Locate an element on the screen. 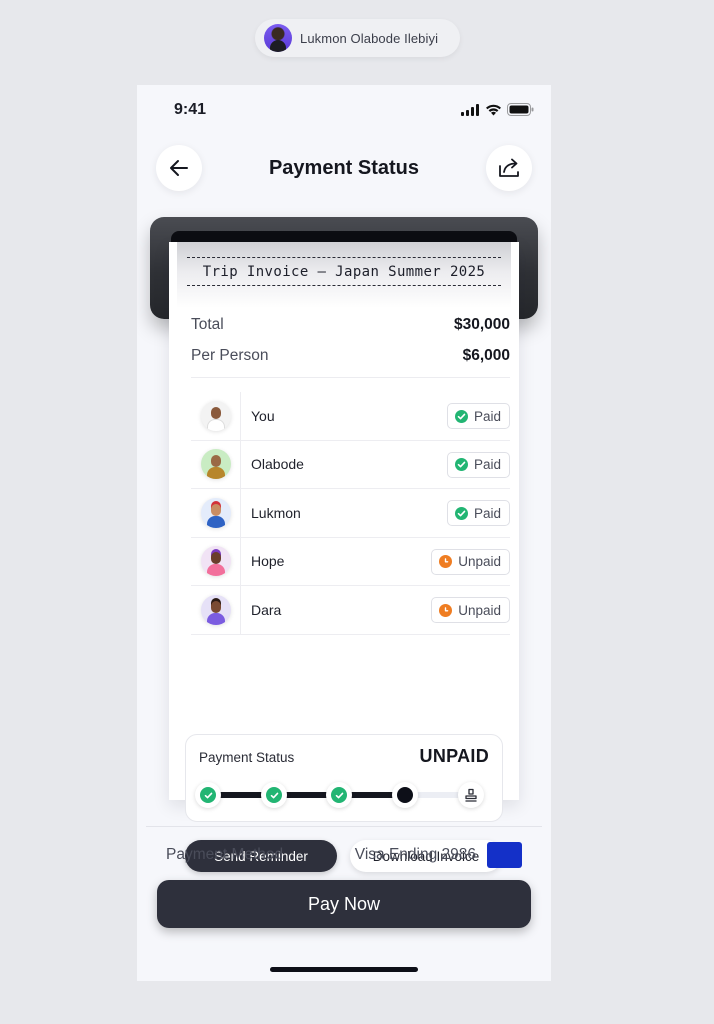  total-row: Total $30,000 is located at coordinates (350, 325).